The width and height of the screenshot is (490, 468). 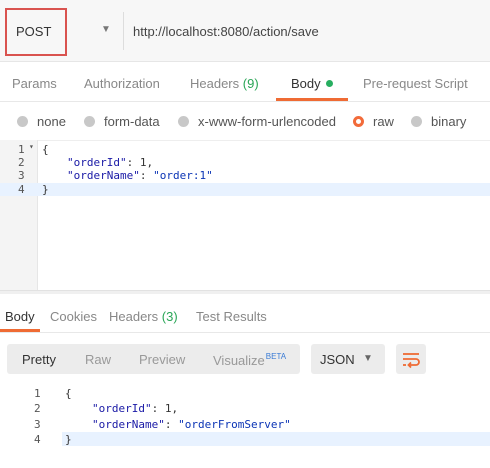 What do you see at coordinates (449, 121) in the screenshot?
I see `radio-label: binary` at bounding box center [449, 121].